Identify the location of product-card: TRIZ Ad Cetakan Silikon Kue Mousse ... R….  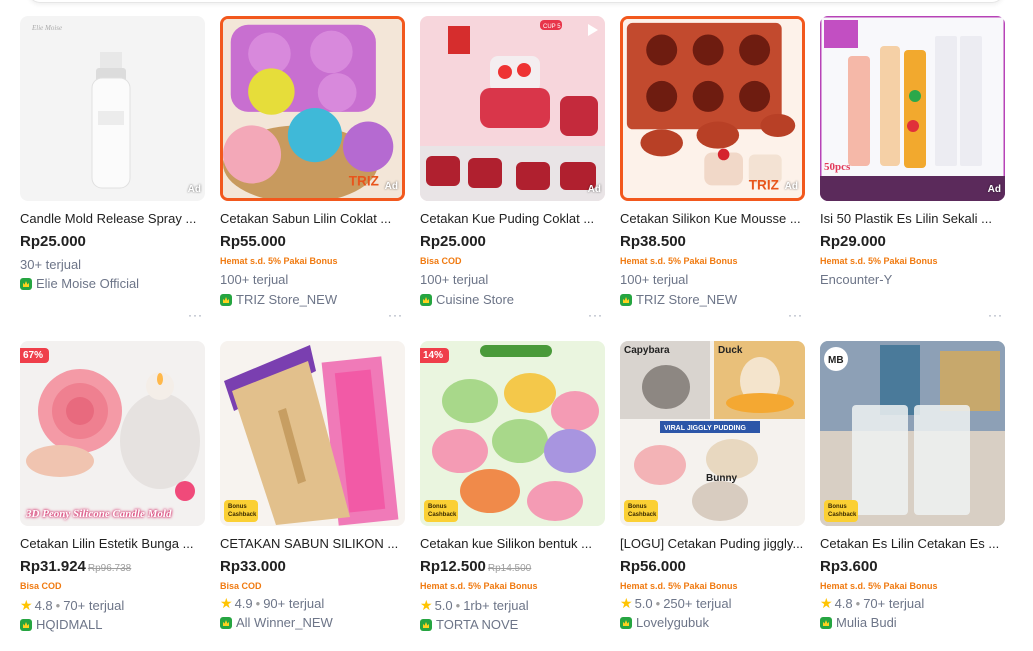
(712, 171).